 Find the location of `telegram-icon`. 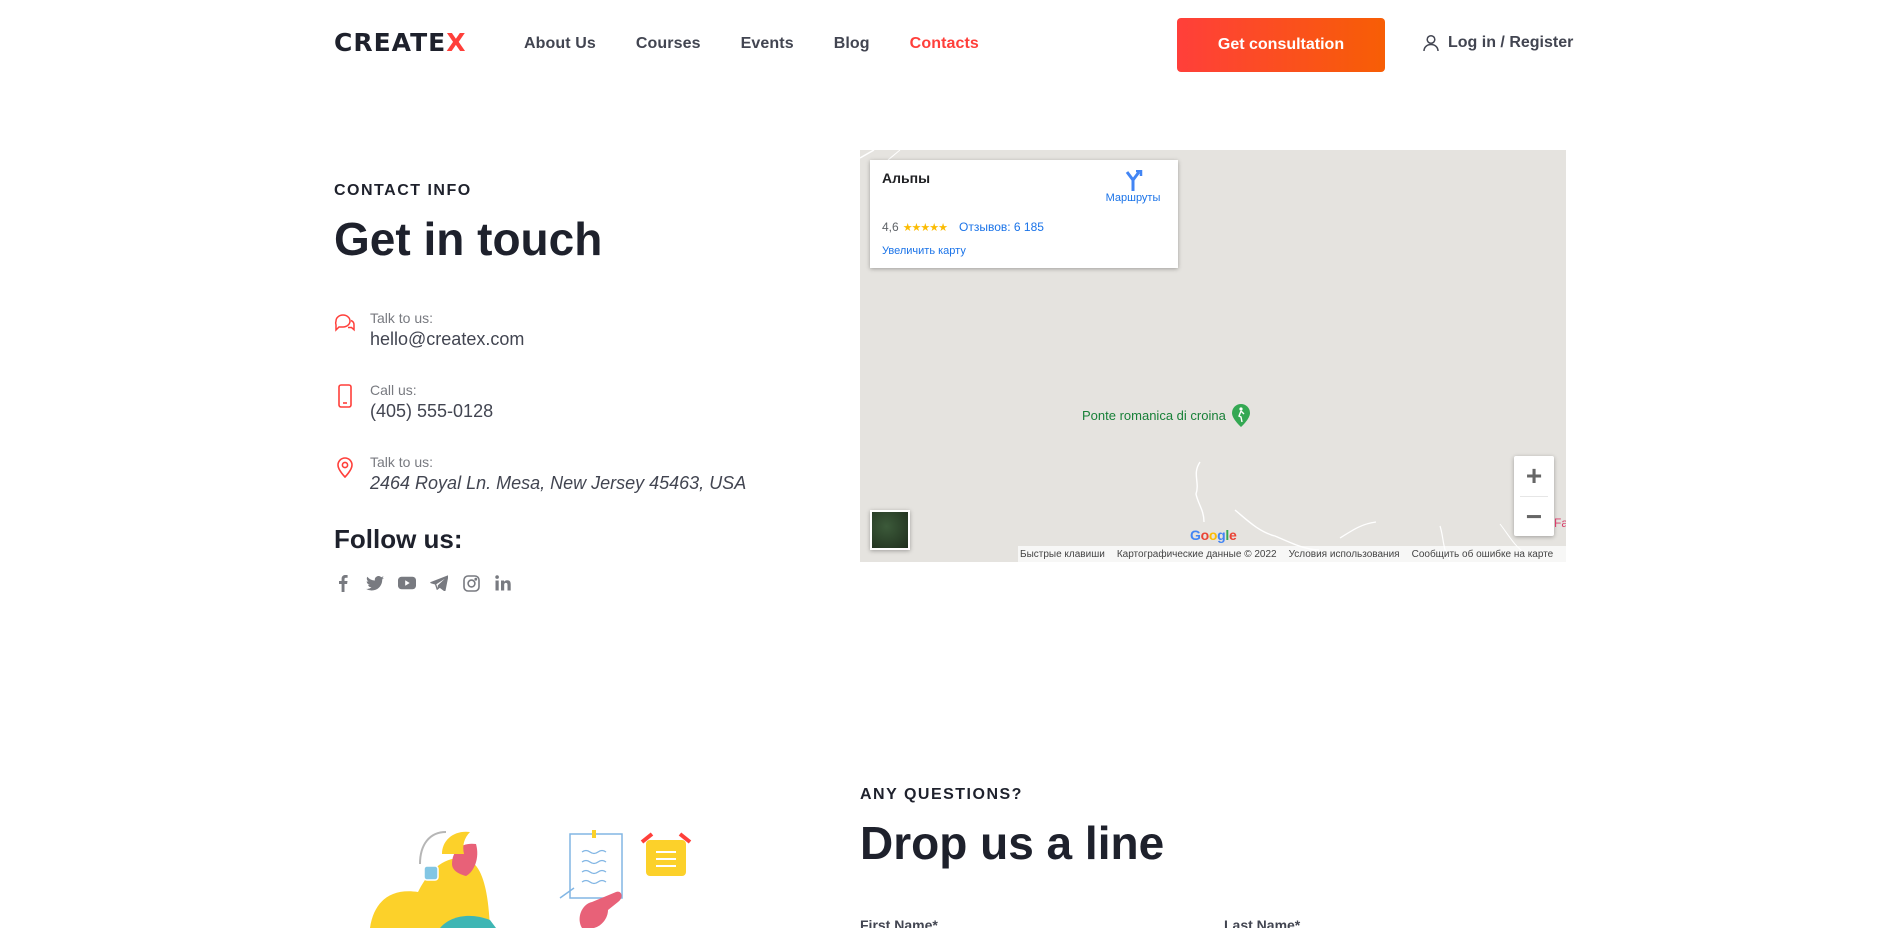

telegram-icon is located at coordinates (439, 583).